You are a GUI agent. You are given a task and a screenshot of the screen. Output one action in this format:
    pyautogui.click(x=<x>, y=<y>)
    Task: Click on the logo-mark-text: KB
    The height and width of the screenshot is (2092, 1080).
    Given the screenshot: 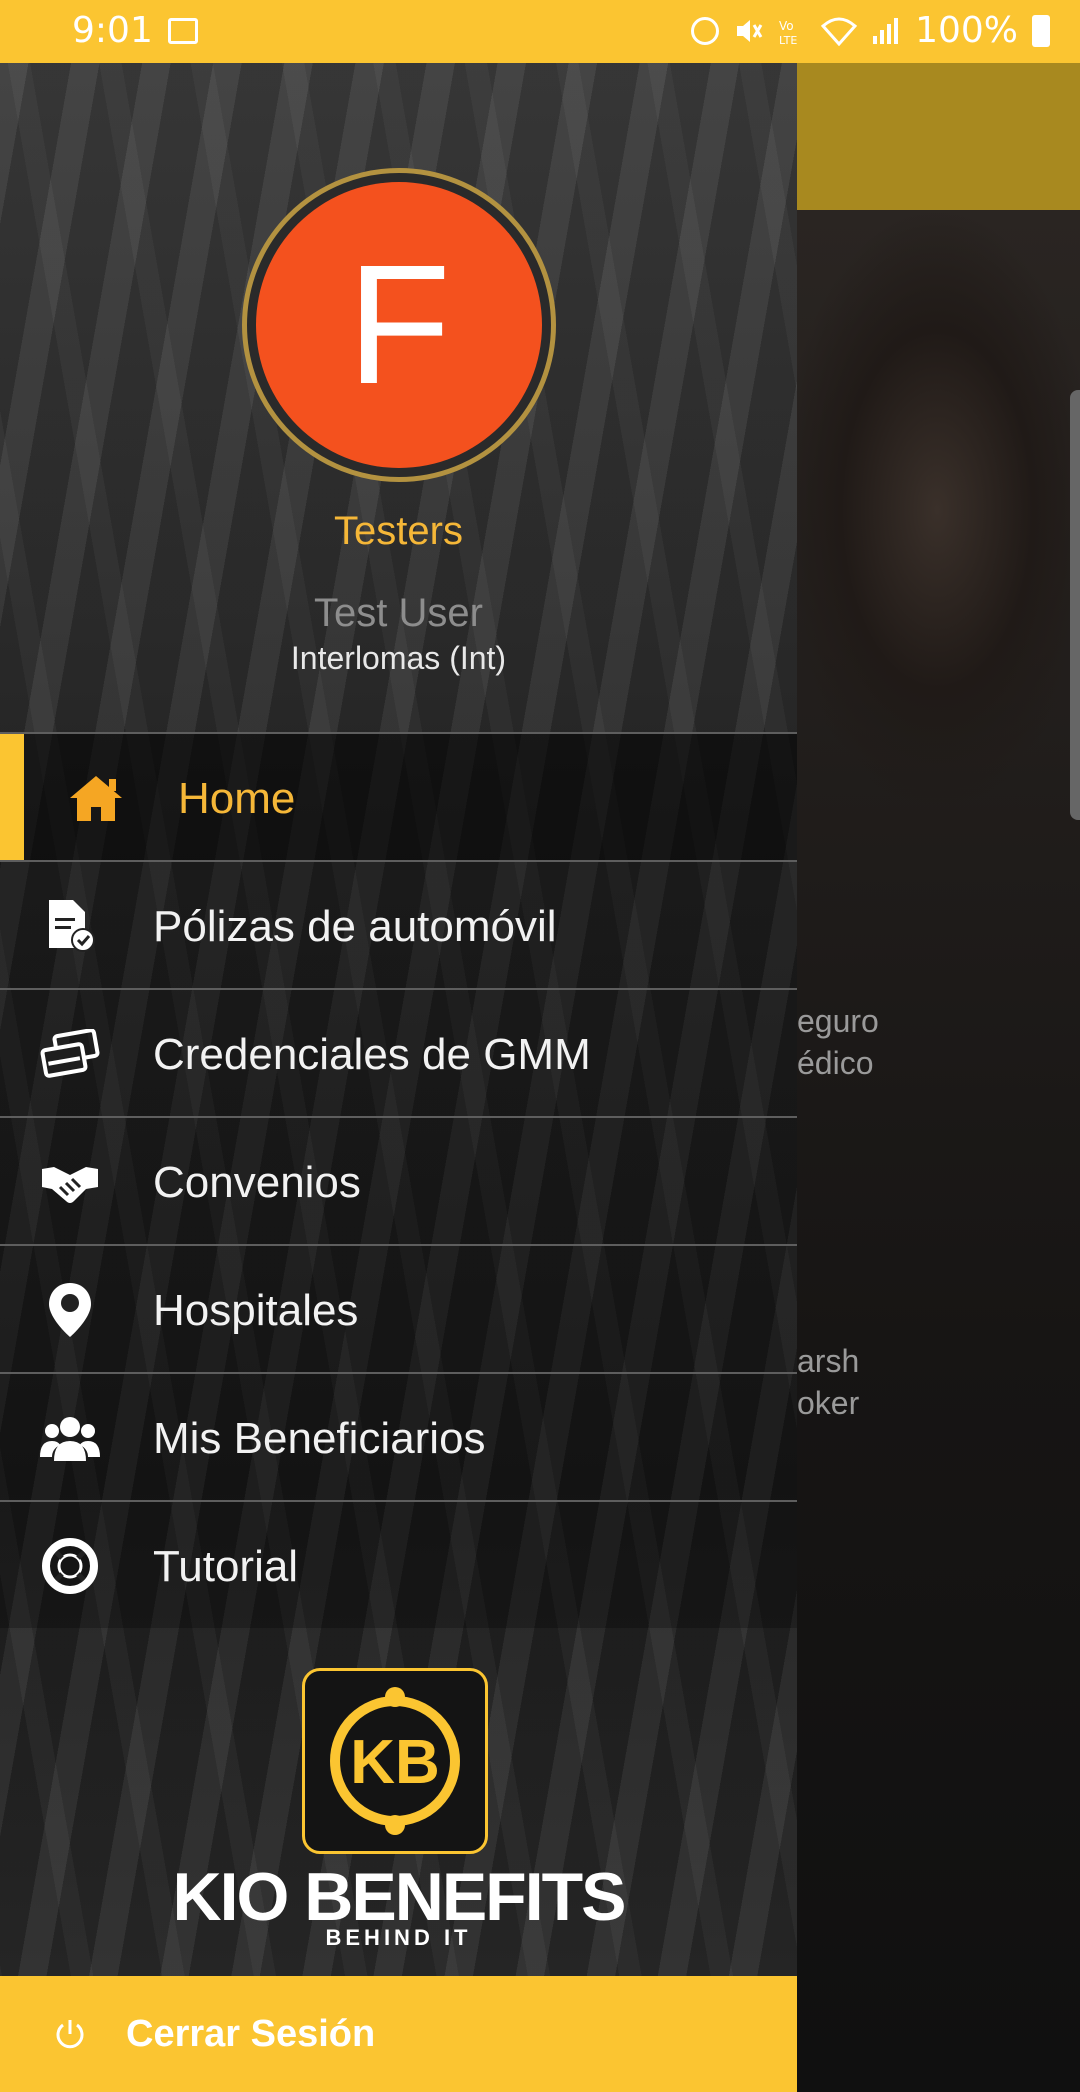 What is the action you would take?
    pyautogui.click(x=395, y=1762)
    